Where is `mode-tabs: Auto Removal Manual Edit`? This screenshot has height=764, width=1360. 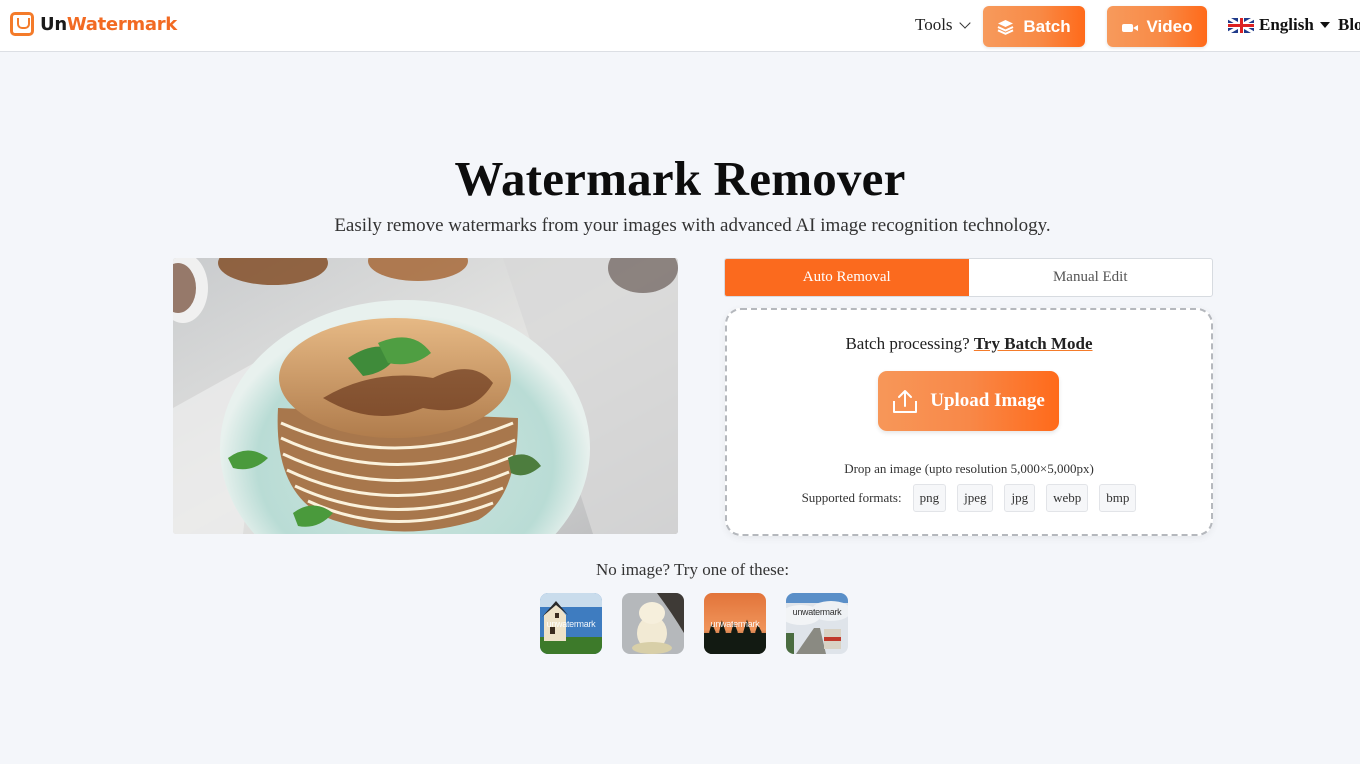 mode-tabs: Auto Removal Manual Edit is located at coordinates (968, 277).